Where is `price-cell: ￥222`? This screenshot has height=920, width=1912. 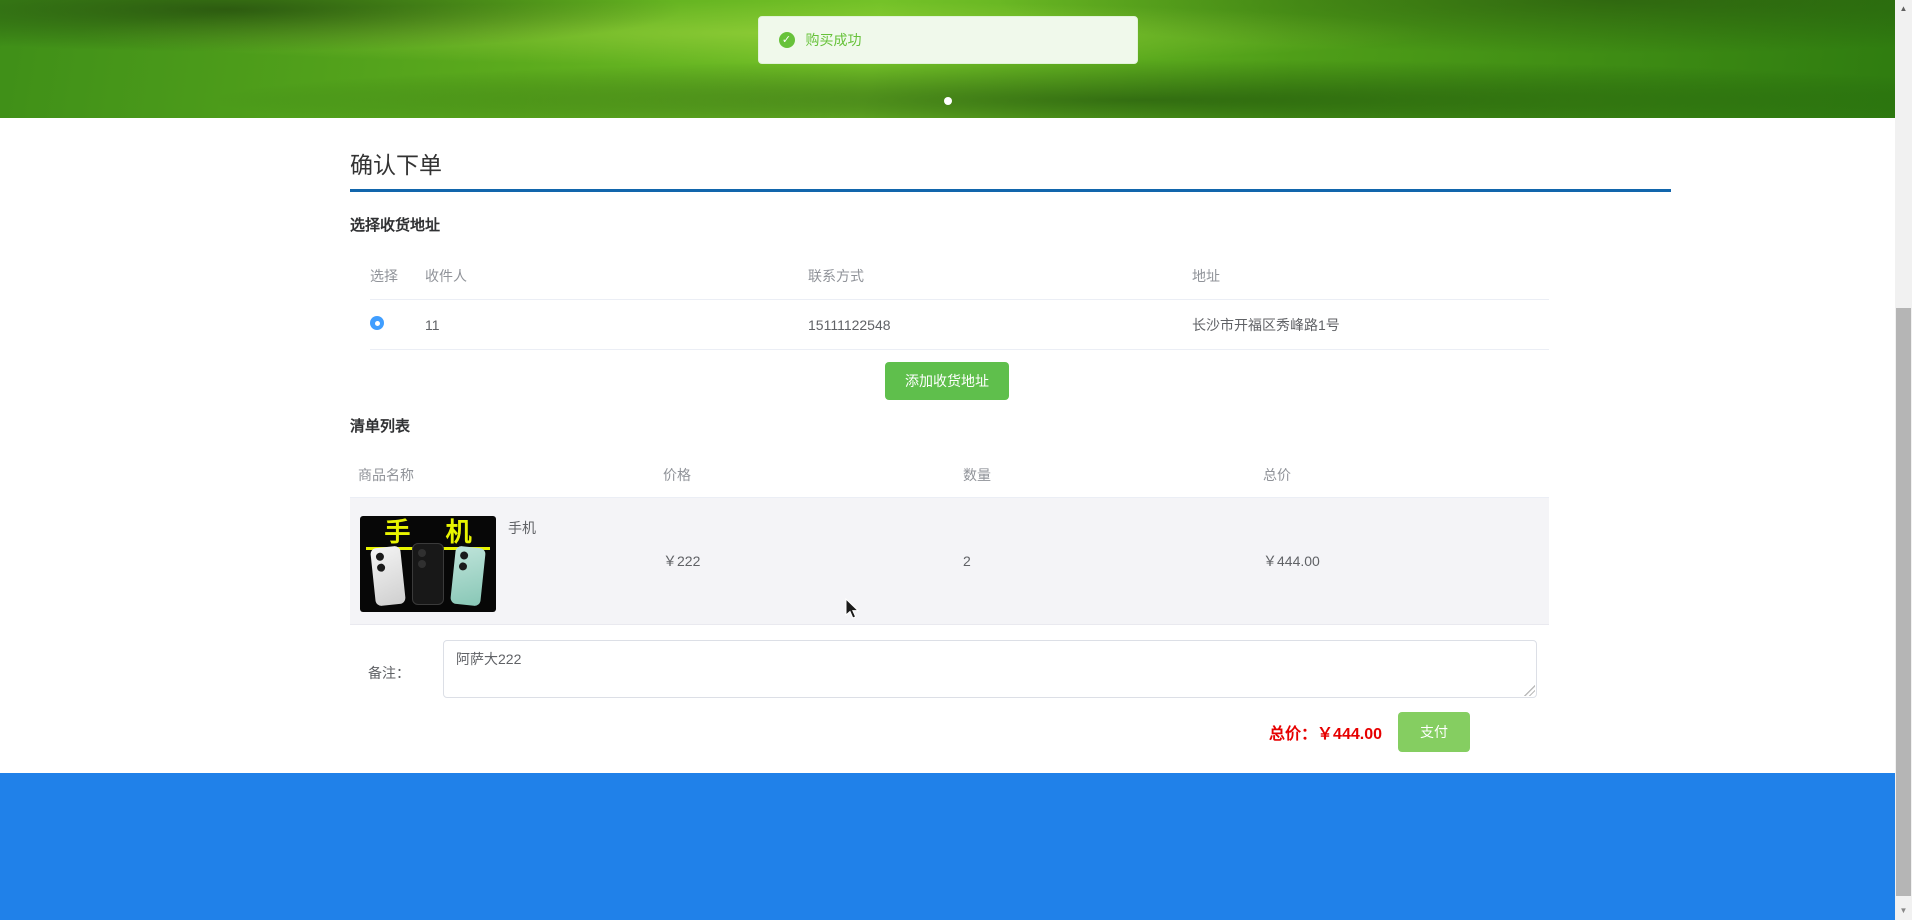 price-cell: ￥222 is located at coordinates (682, 561).